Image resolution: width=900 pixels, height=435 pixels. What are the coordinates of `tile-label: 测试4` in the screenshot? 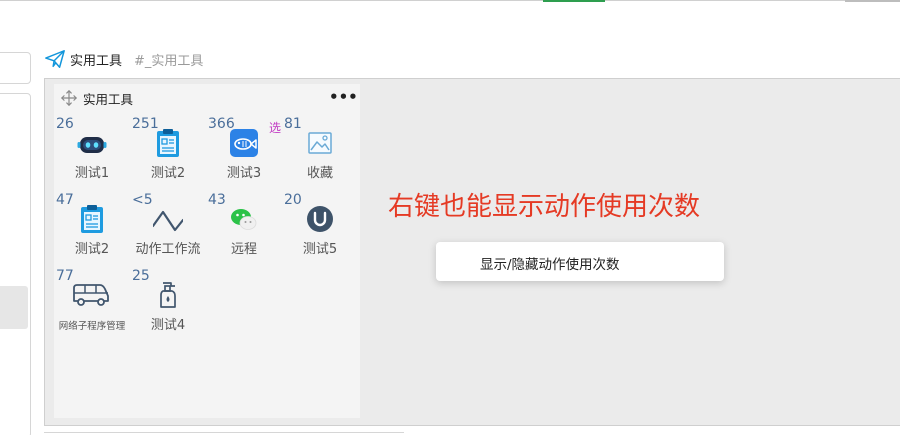 It's located at (168, 325).